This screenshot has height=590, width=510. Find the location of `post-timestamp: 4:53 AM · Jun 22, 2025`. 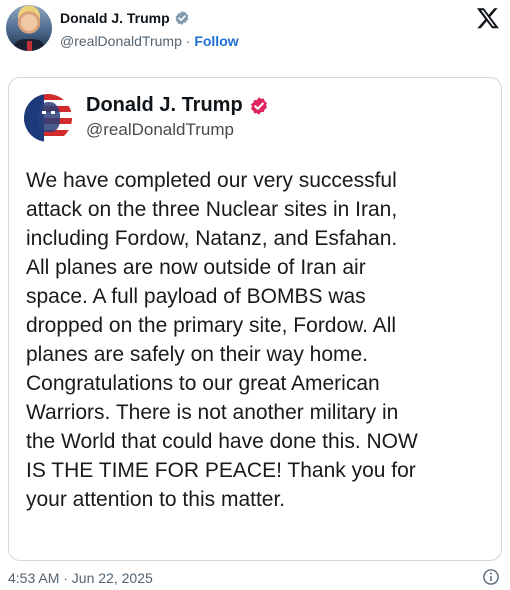

post-timestamp: 4:53 AM · Jun 22, 2025 is located at coordinates (80, 578).